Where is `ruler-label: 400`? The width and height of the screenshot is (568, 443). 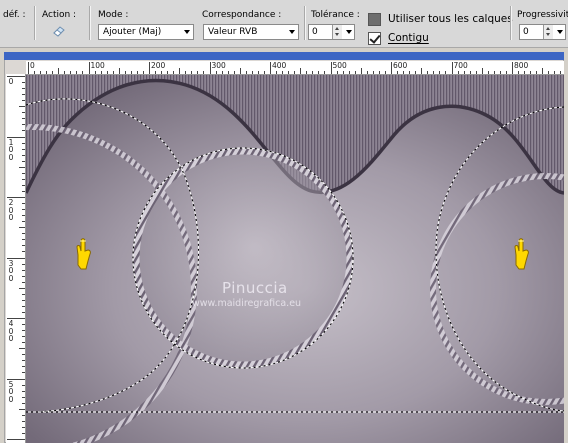 ruler-label: 400 is located at coordinates (11, 331).